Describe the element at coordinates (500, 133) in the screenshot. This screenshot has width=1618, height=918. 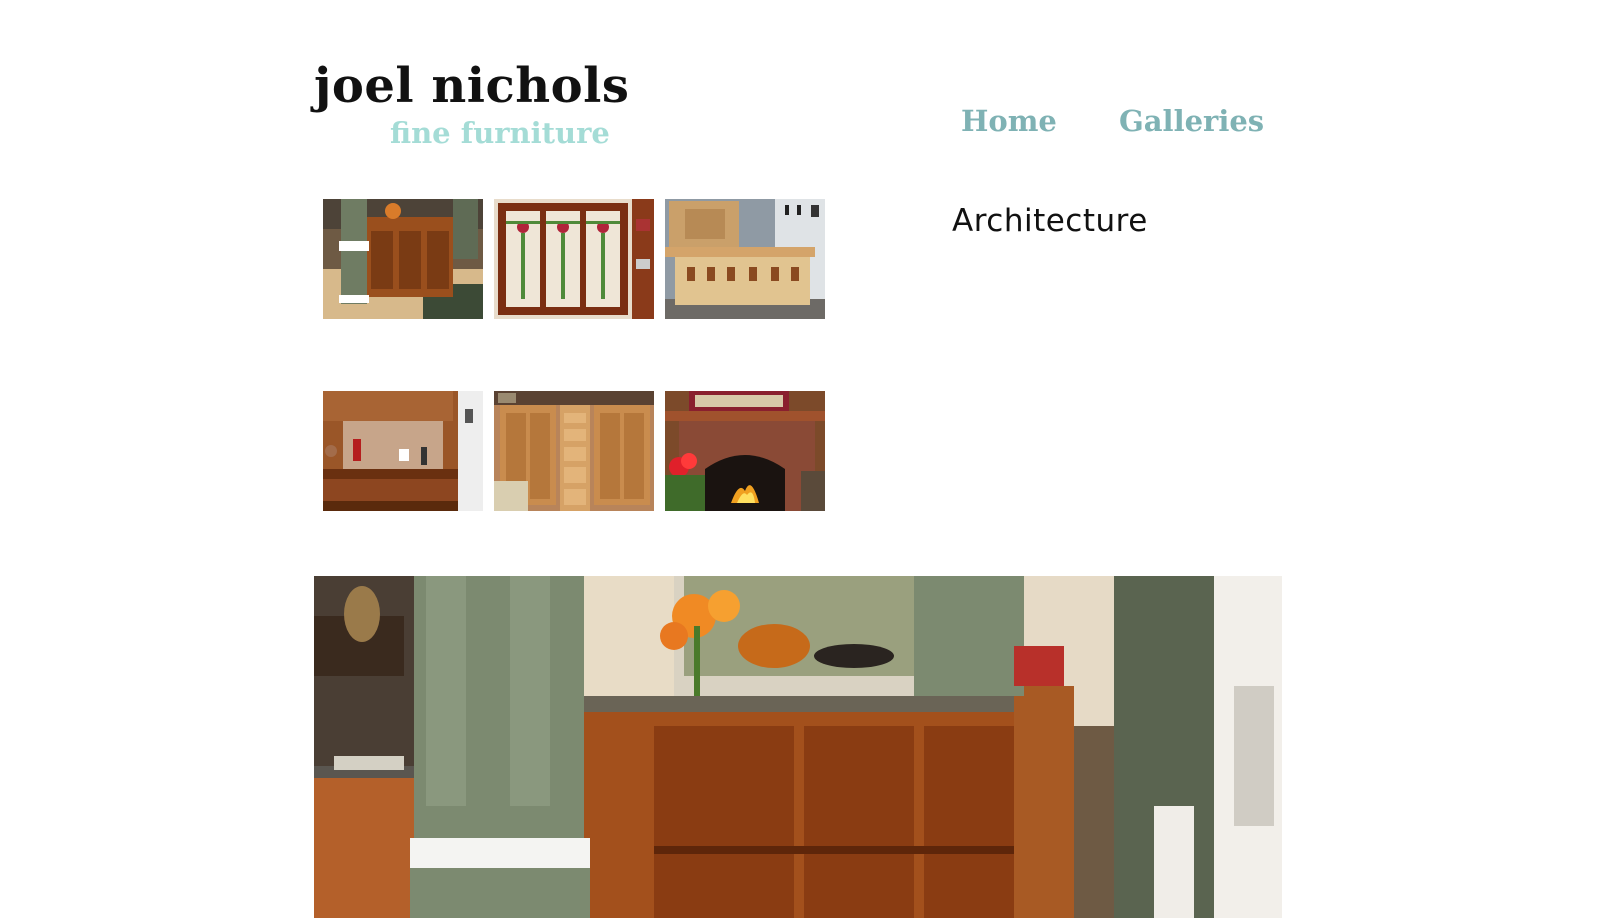
I see `site-subtitle: fine furniture` at that location.